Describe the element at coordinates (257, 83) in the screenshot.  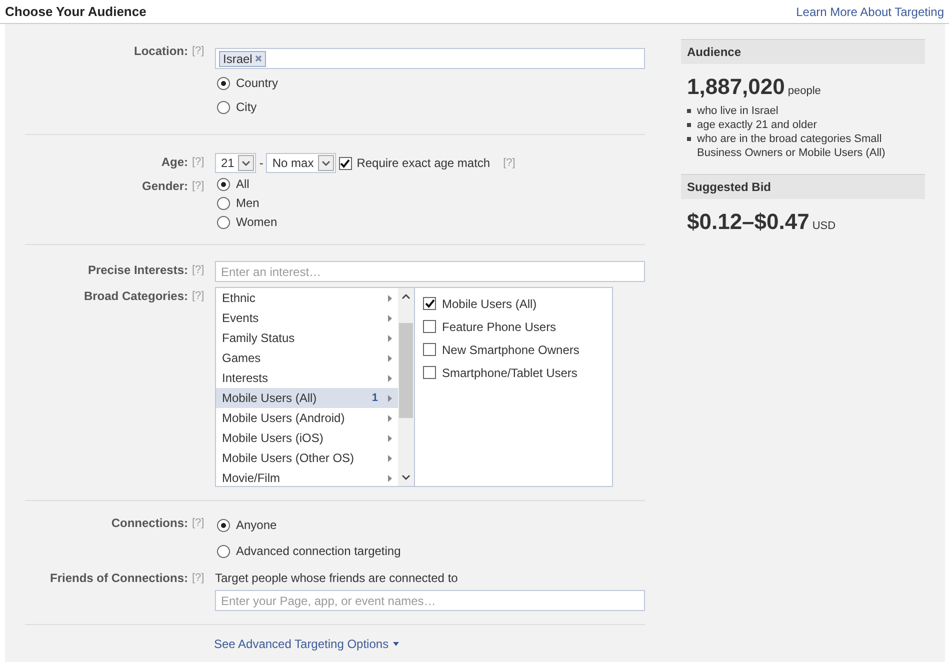
I see `option-label: Country` at that location.